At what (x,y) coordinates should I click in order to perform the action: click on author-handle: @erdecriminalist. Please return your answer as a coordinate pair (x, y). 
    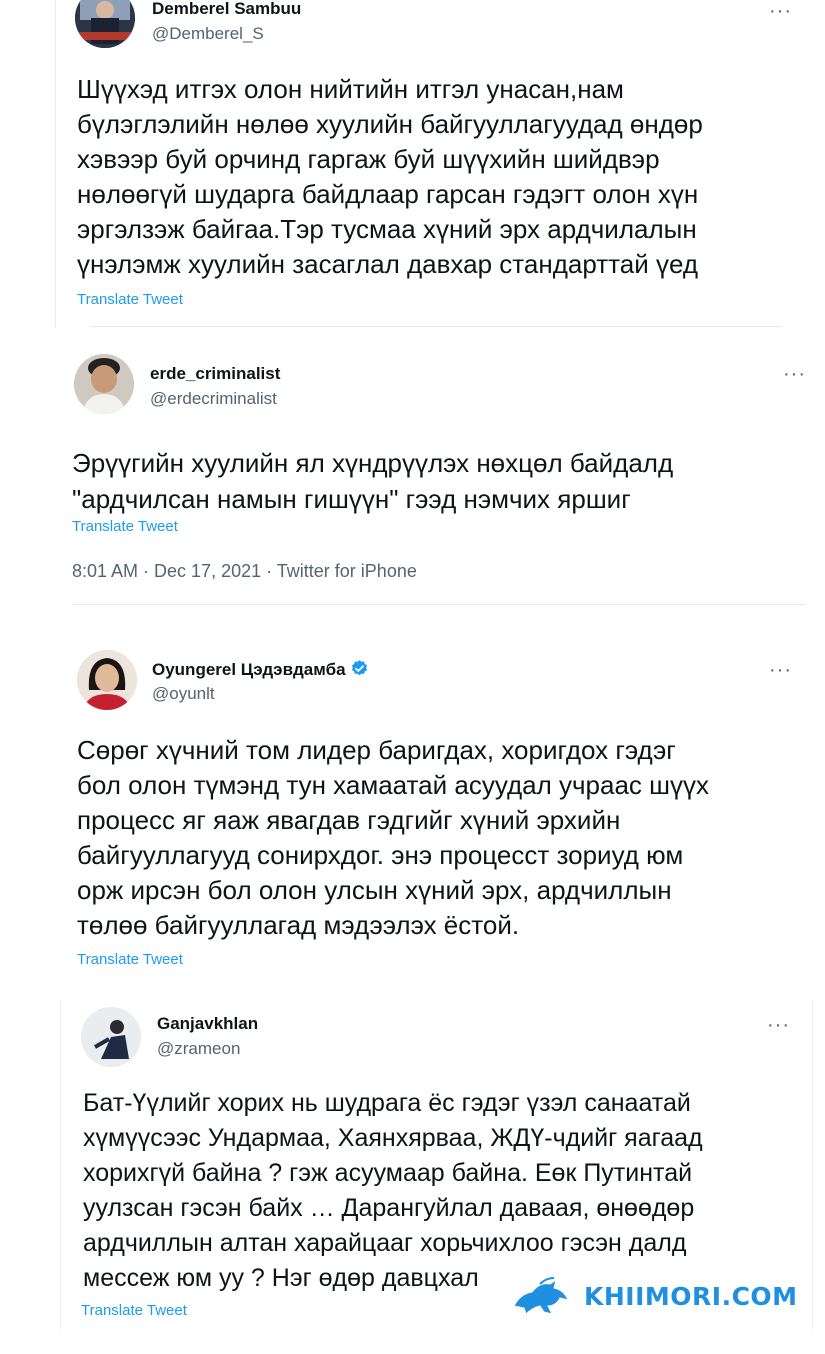
    Looking at the image, I should click on (213, 399).